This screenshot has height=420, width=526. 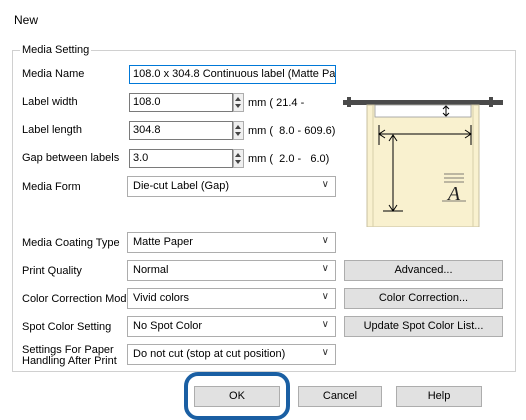 I want to click on label-width-label: Label width, so click(x=50, y=102).